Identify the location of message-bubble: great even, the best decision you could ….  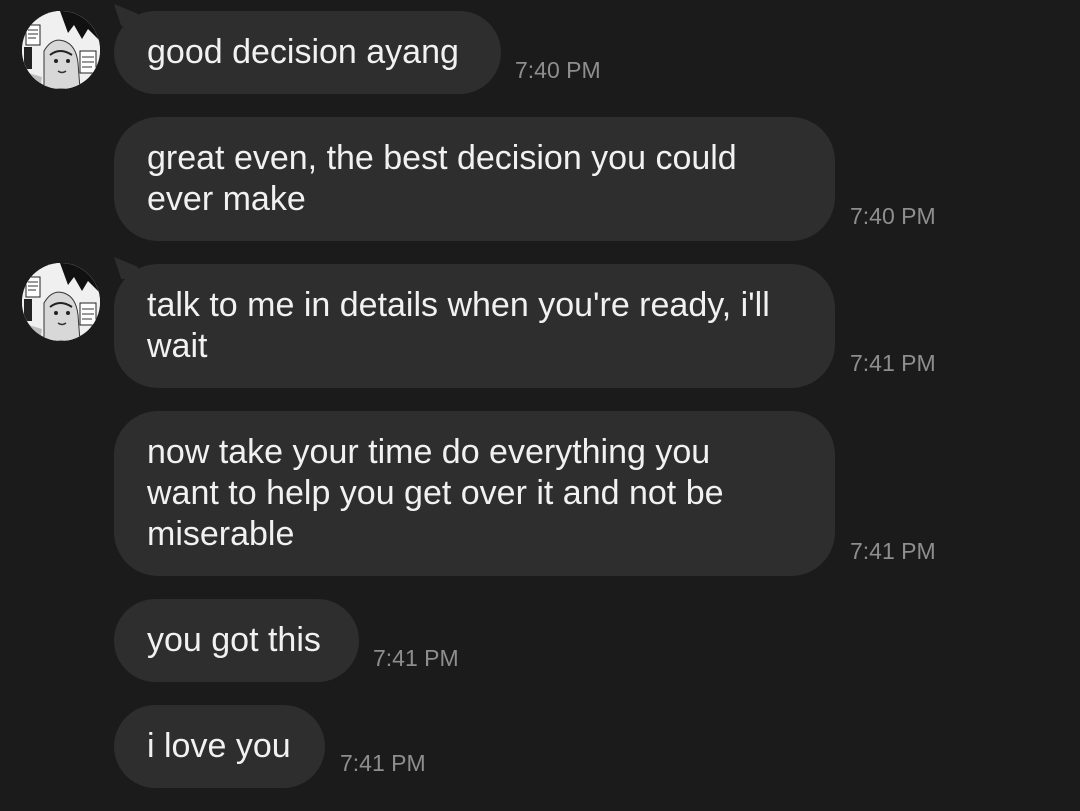
(474, 179).